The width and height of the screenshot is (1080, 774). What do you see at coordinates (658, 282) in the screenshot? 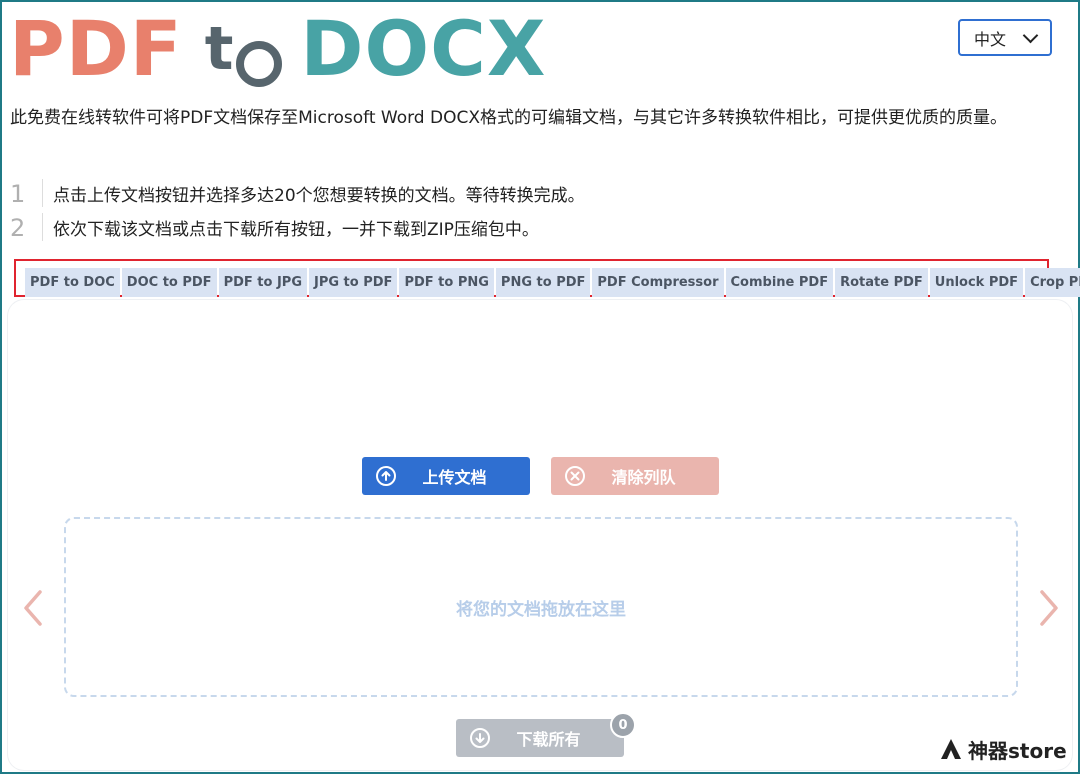
I see `tool-tab-pdf-compressor: PDF Compressor` at bounding box center [658, 282].